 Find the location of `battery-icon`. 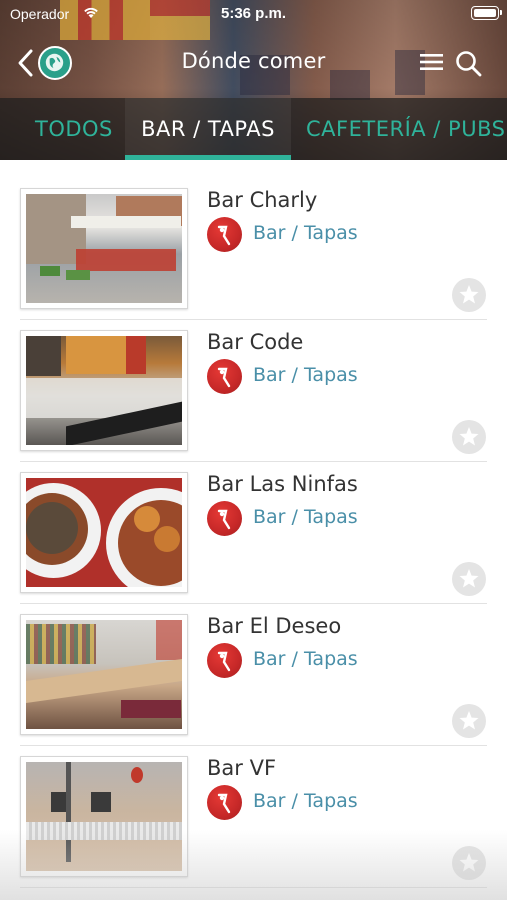

battery-icon is located at coordinates (486, 13).